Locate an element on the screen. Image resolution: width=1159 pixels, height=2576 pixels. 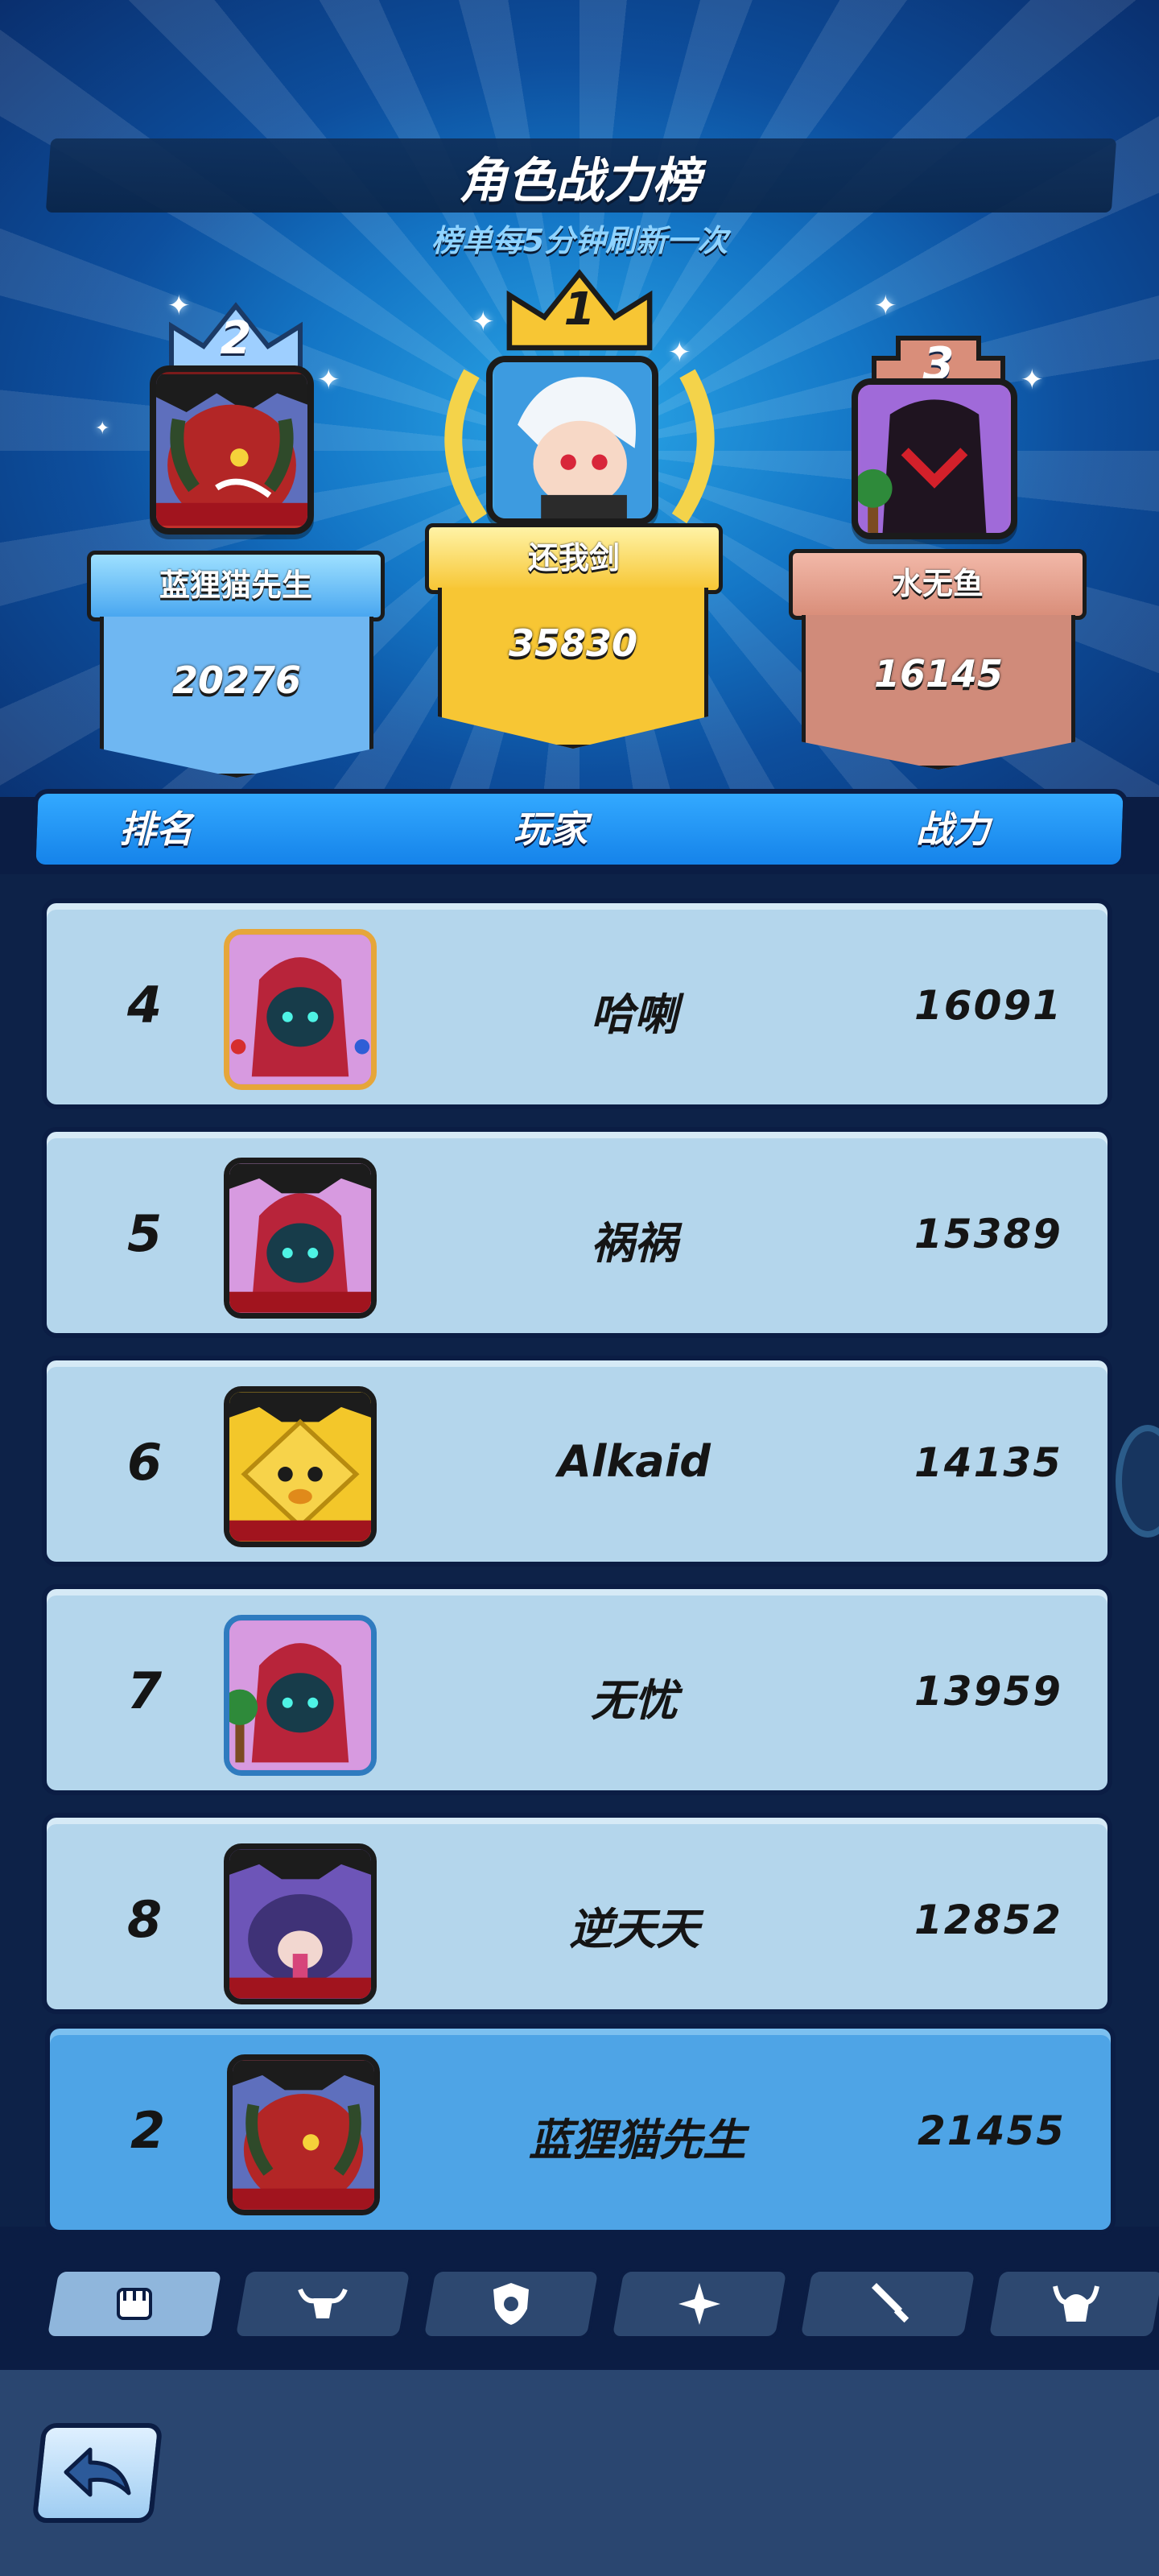
refresh-note: 榜单每5分钟刷新一次 is located at coordinates (579, 240).